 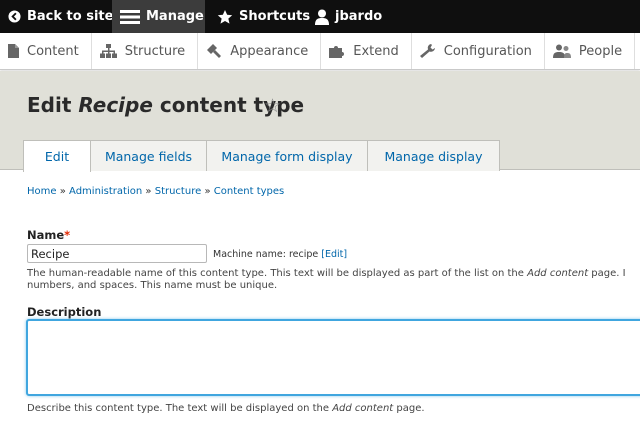 What do you see at coordinates (214, 51) in the screenshot?
I see `paintbrush-icon` at bounding box center [214, 51].